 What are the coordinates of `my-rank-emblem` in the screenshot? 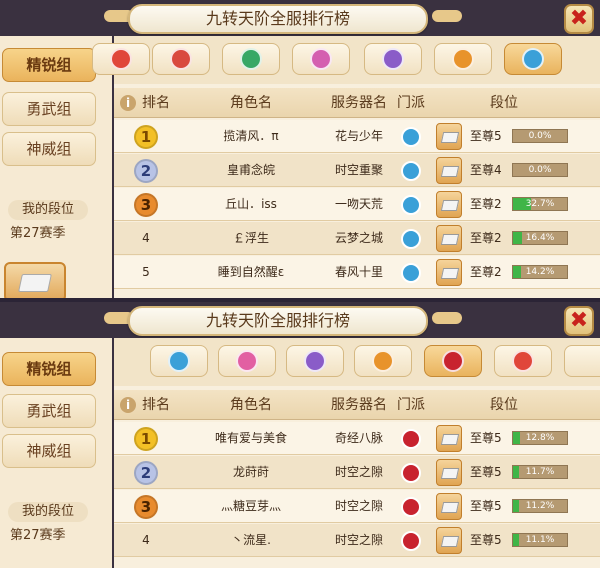 It's located at (35, 280).